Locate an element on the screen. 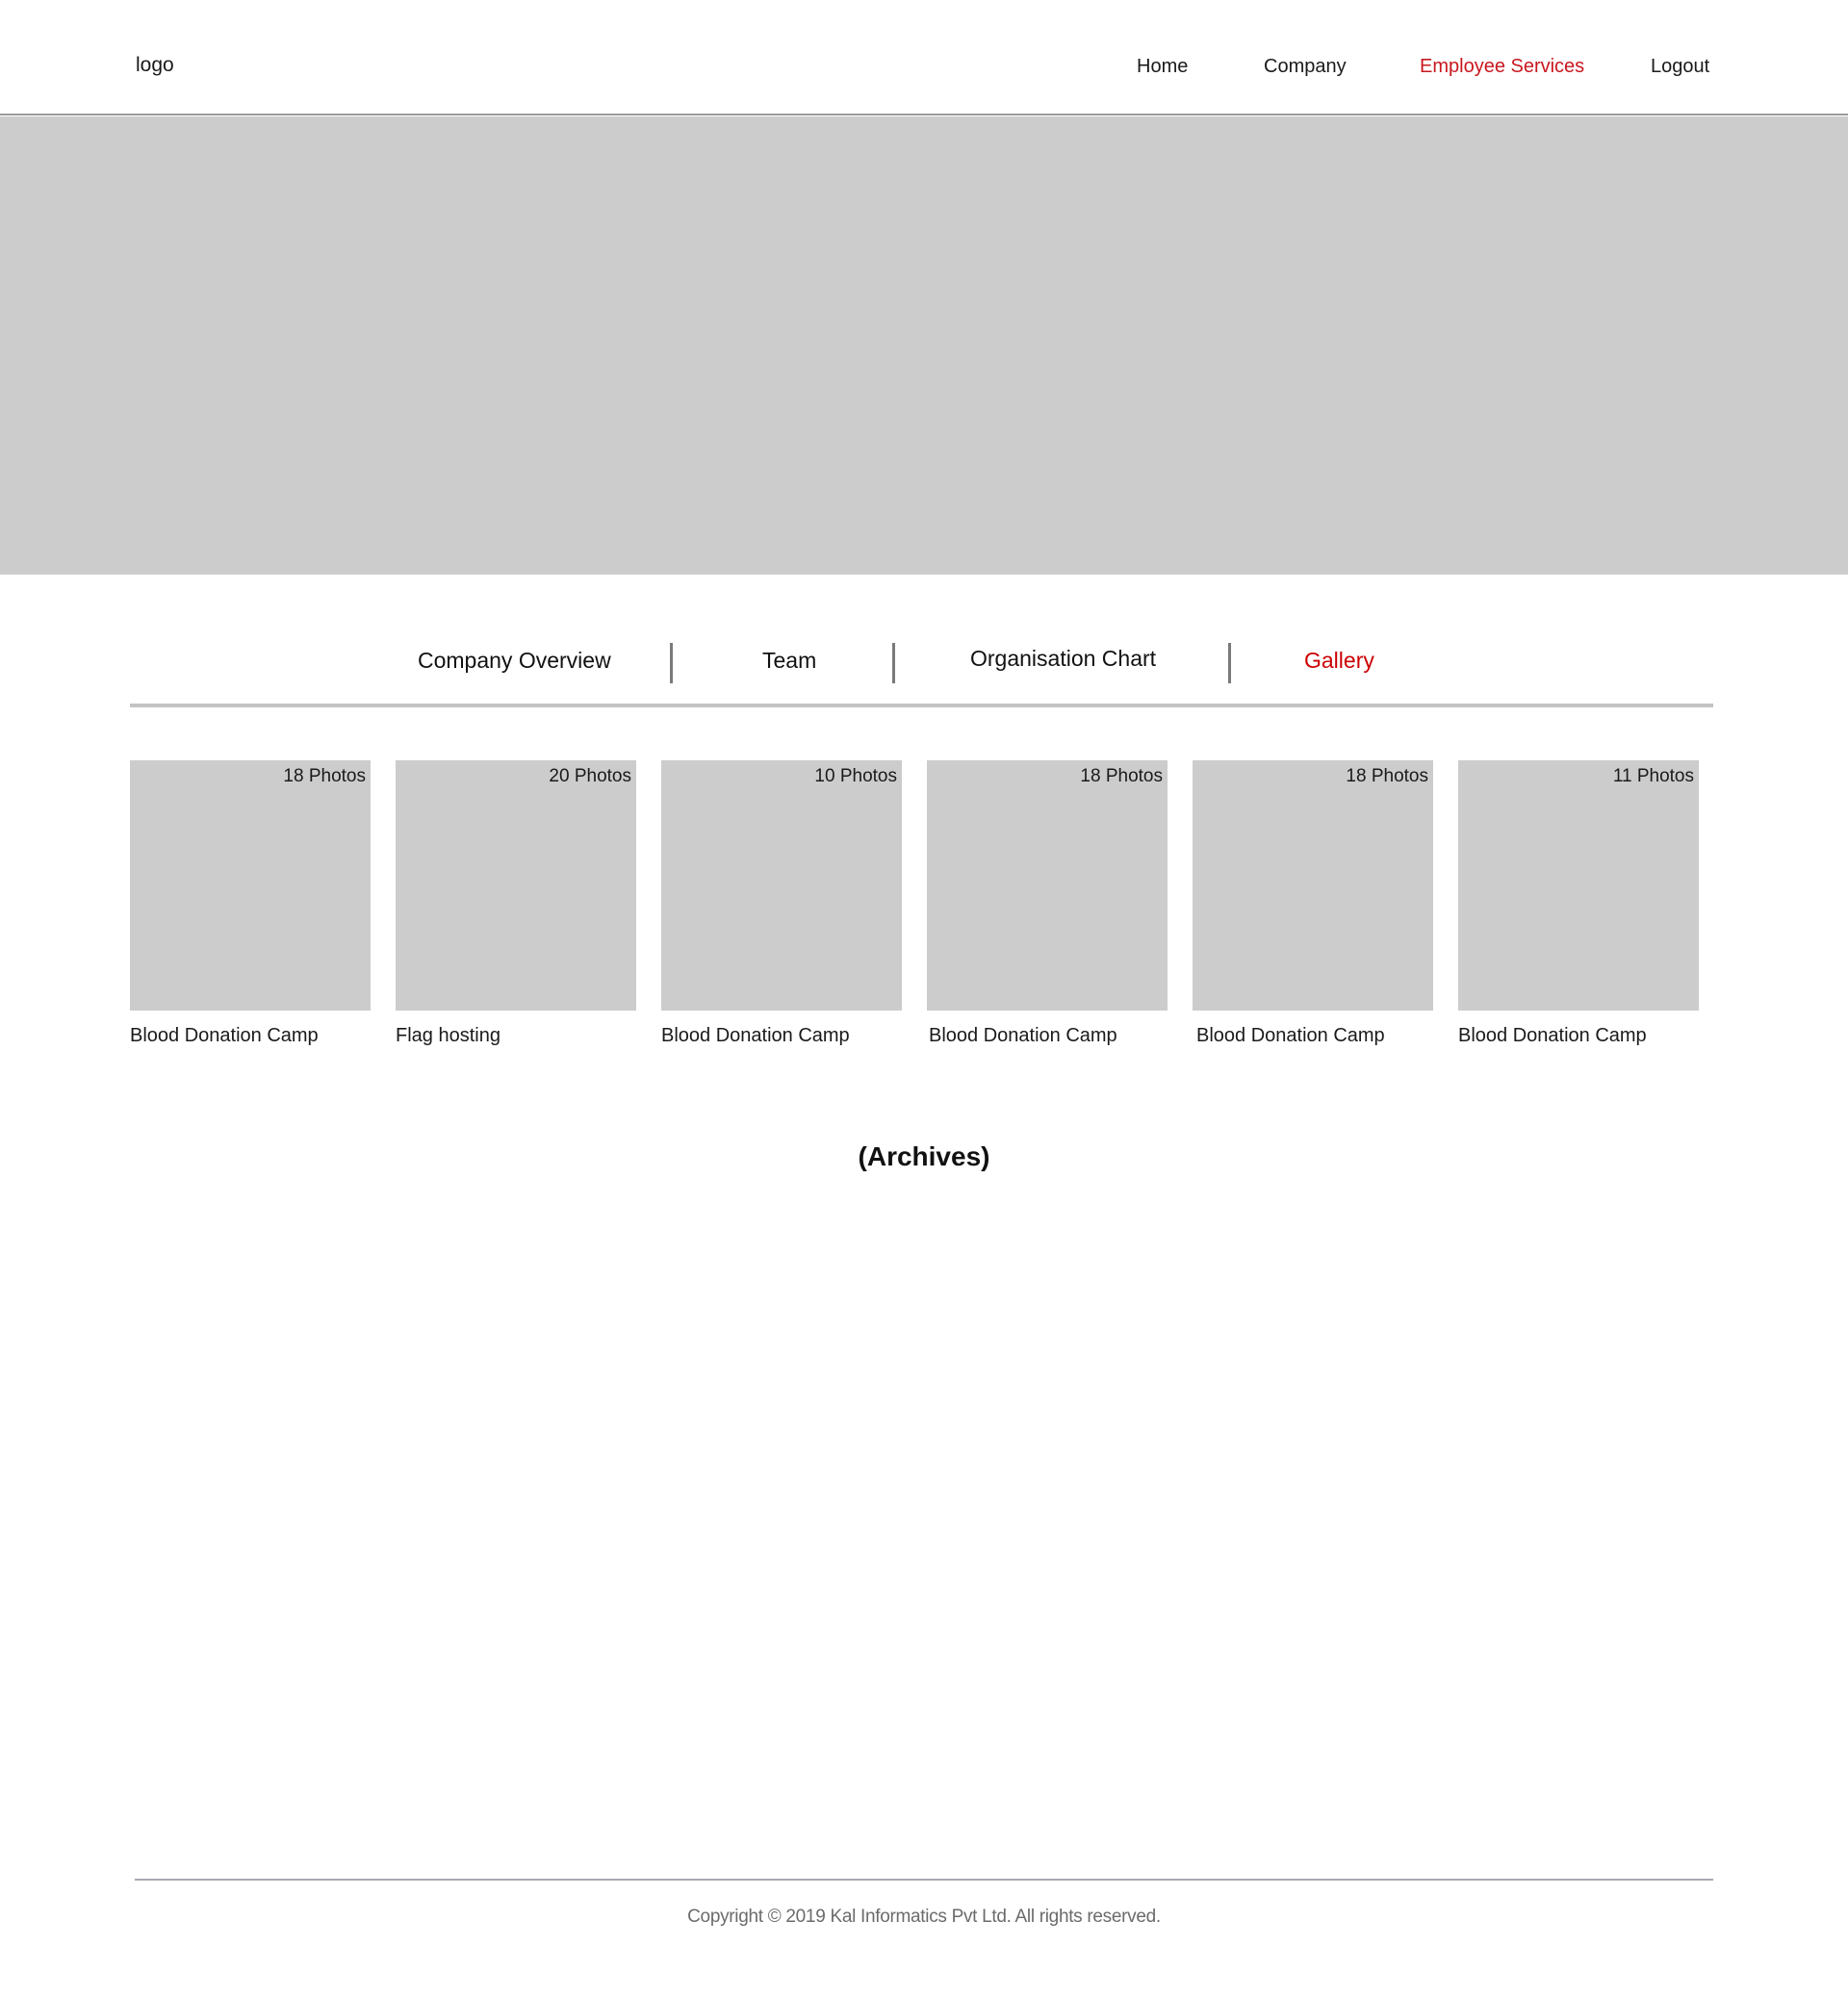 This screenshot has height=1998, width=1848. archives-link: (Archives) is located at coordinates (924, 1156).